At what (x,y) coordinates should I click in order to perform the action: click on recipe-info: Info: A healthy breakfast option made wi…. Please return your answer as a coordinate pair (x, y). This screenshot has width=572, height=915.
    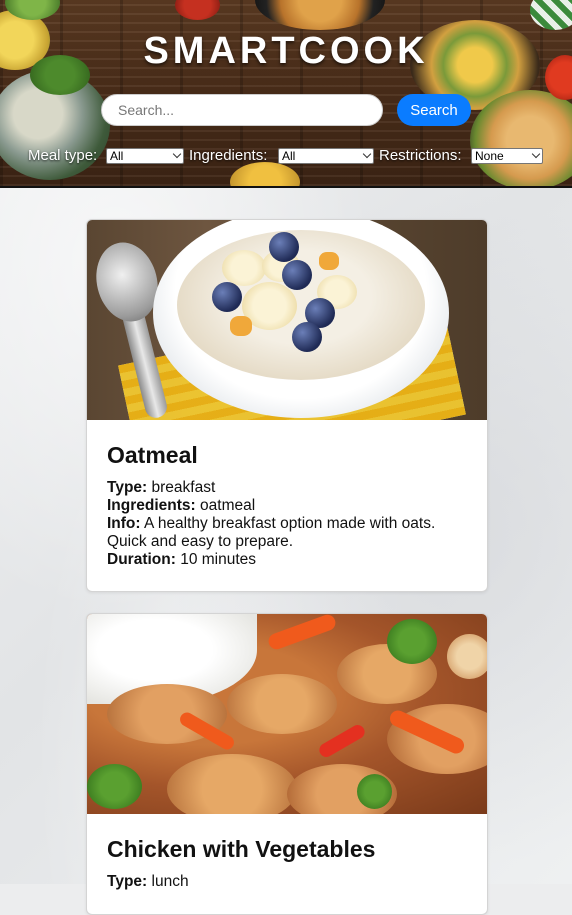
    Looking at the image, I should click on (287, 533).